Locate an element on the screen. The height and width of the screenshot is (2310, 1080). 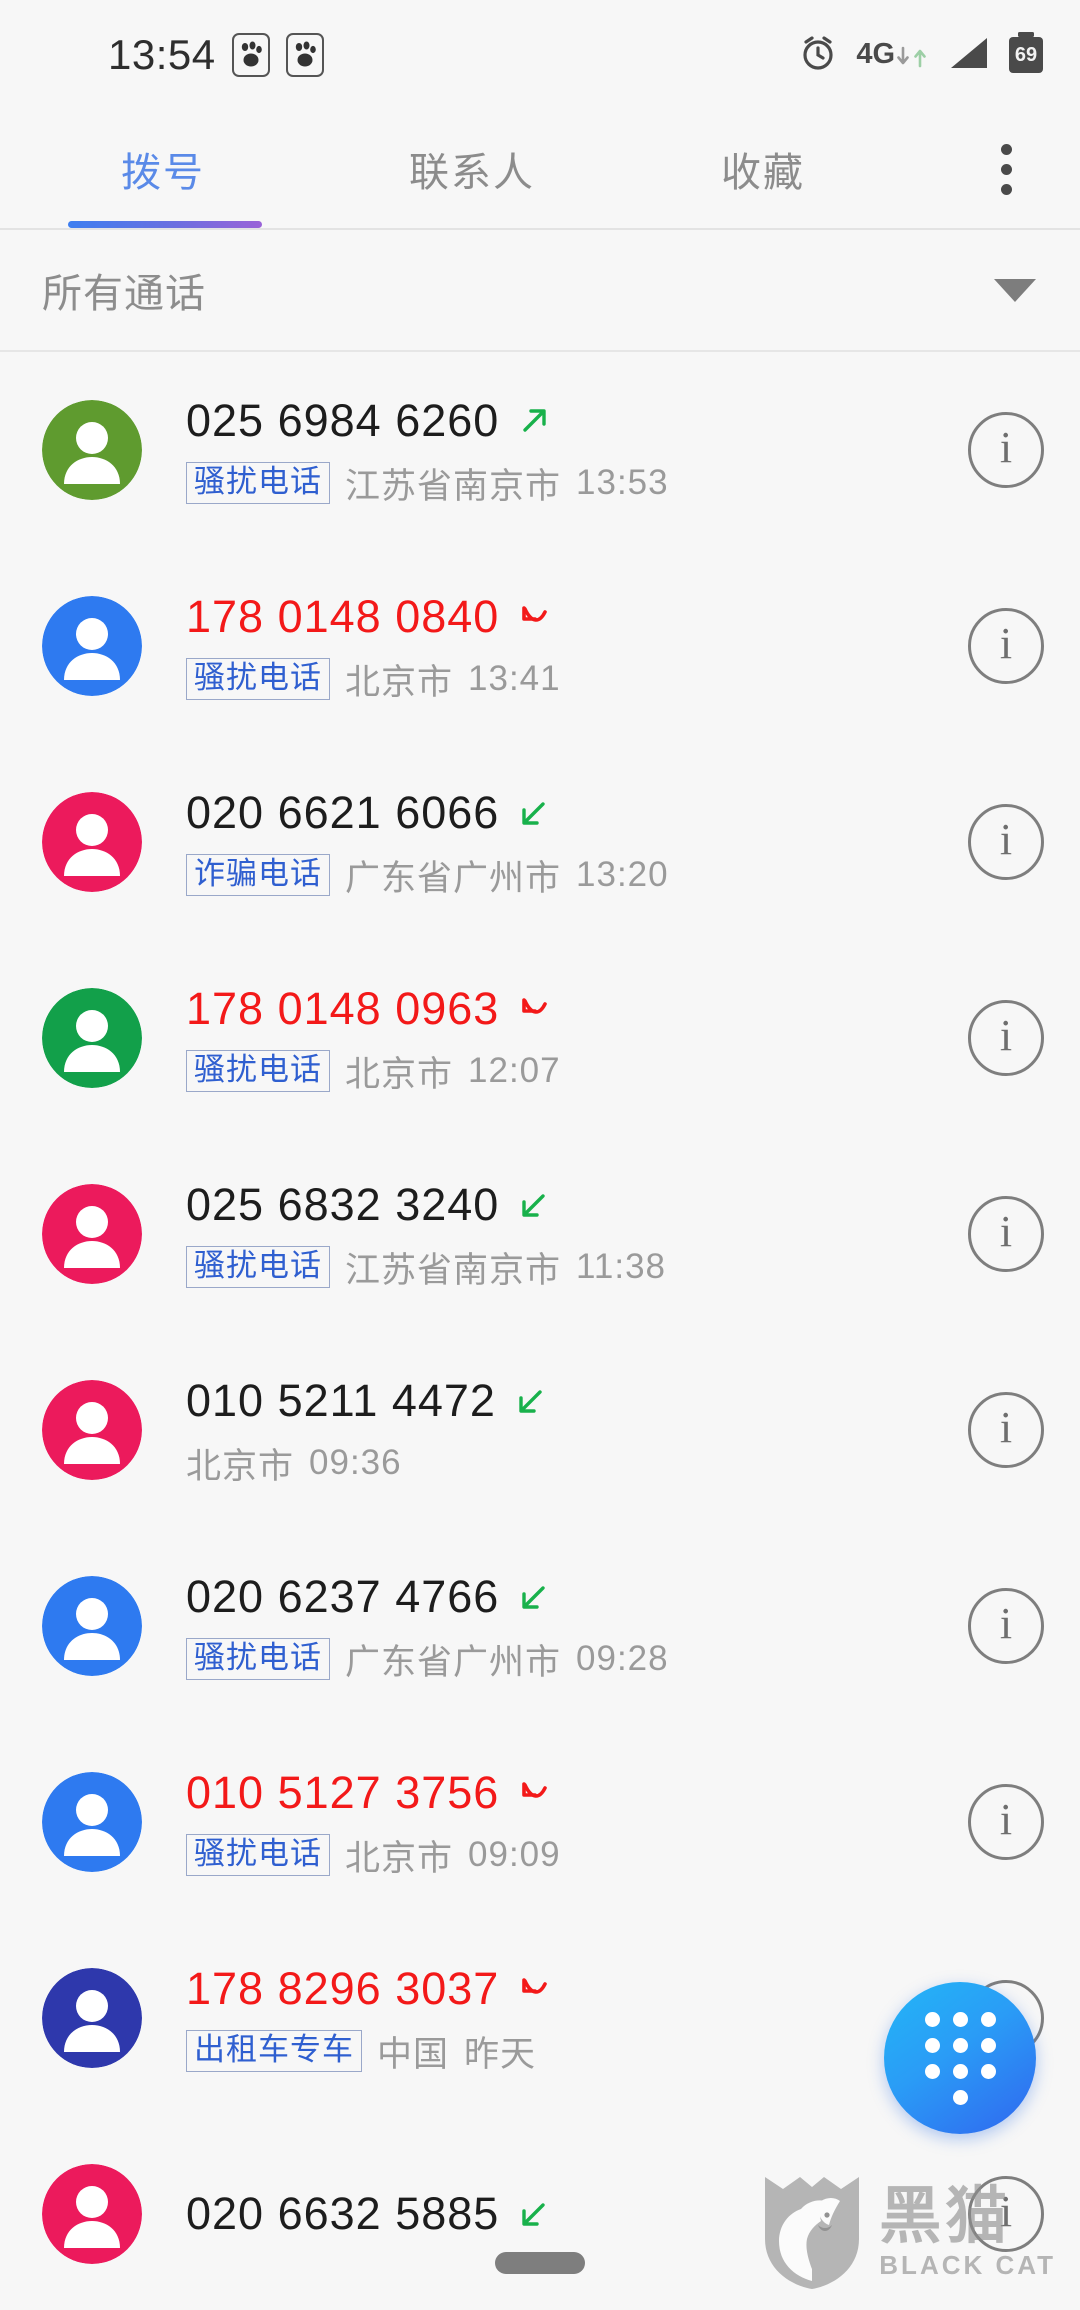
call-row-body: 178 8296 3037 出租车专车 中国 昨天 is located at coordinates (577, 2018).